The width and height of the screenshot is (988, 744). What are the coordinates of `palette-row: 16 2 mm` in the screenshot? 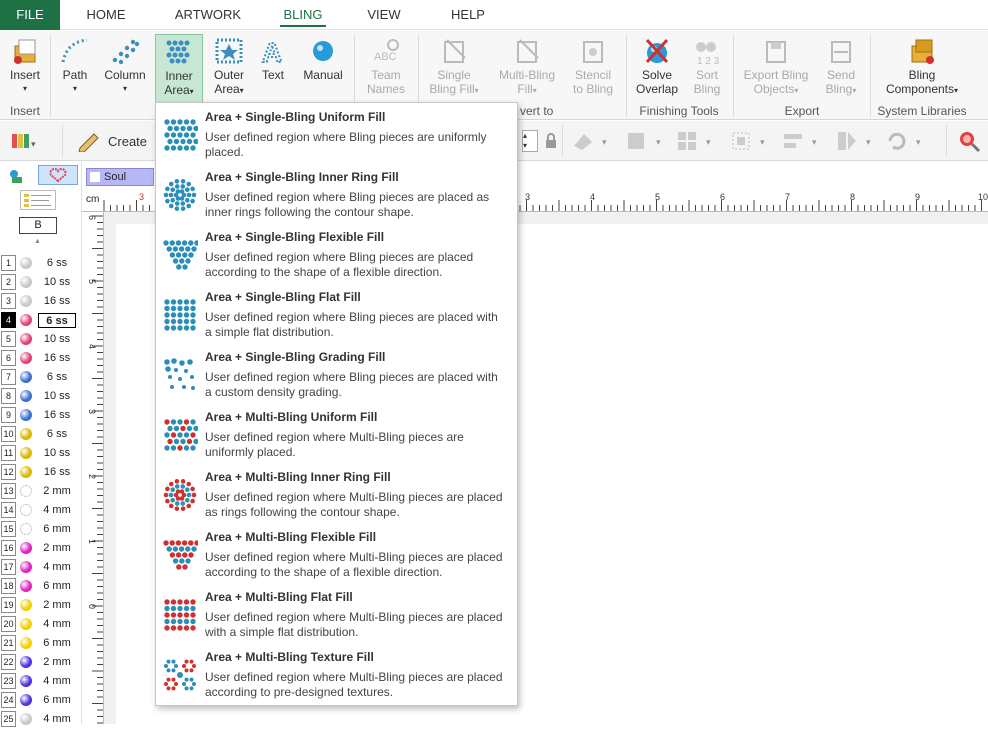 It's located at (41, 548).